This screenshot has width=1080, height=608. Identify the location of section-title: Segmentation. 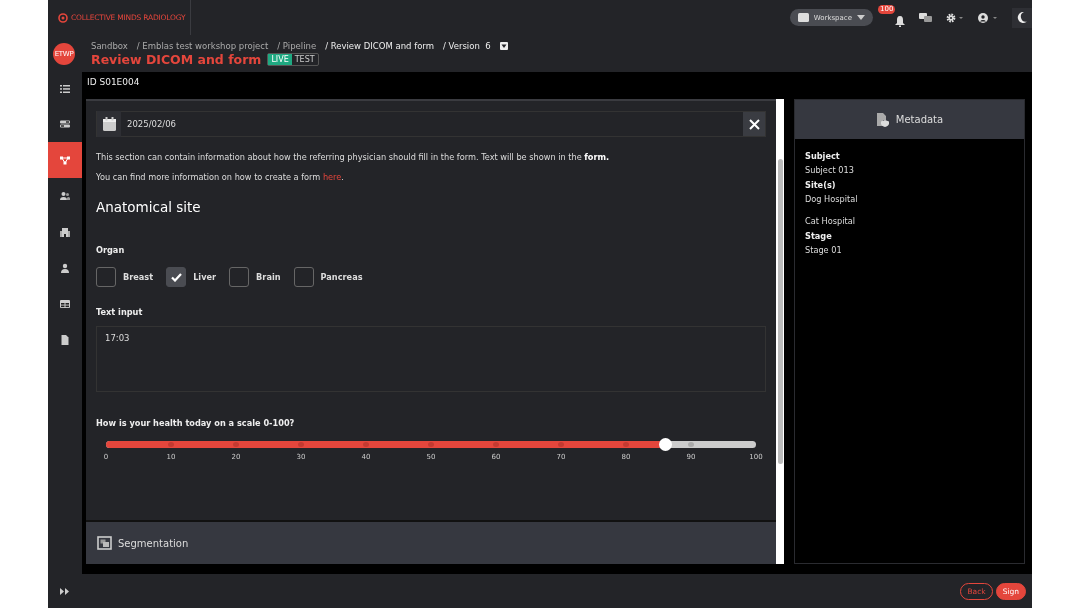
(153, 543).